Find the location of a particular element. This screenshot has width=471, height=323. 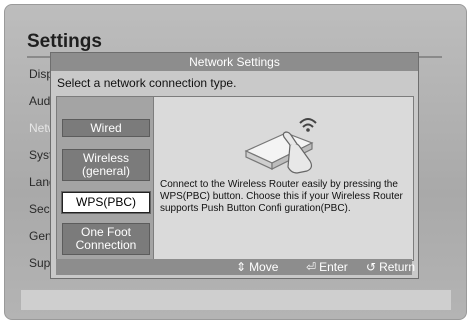

return-hint: ↺ Return is located at coordinates (390, 267).